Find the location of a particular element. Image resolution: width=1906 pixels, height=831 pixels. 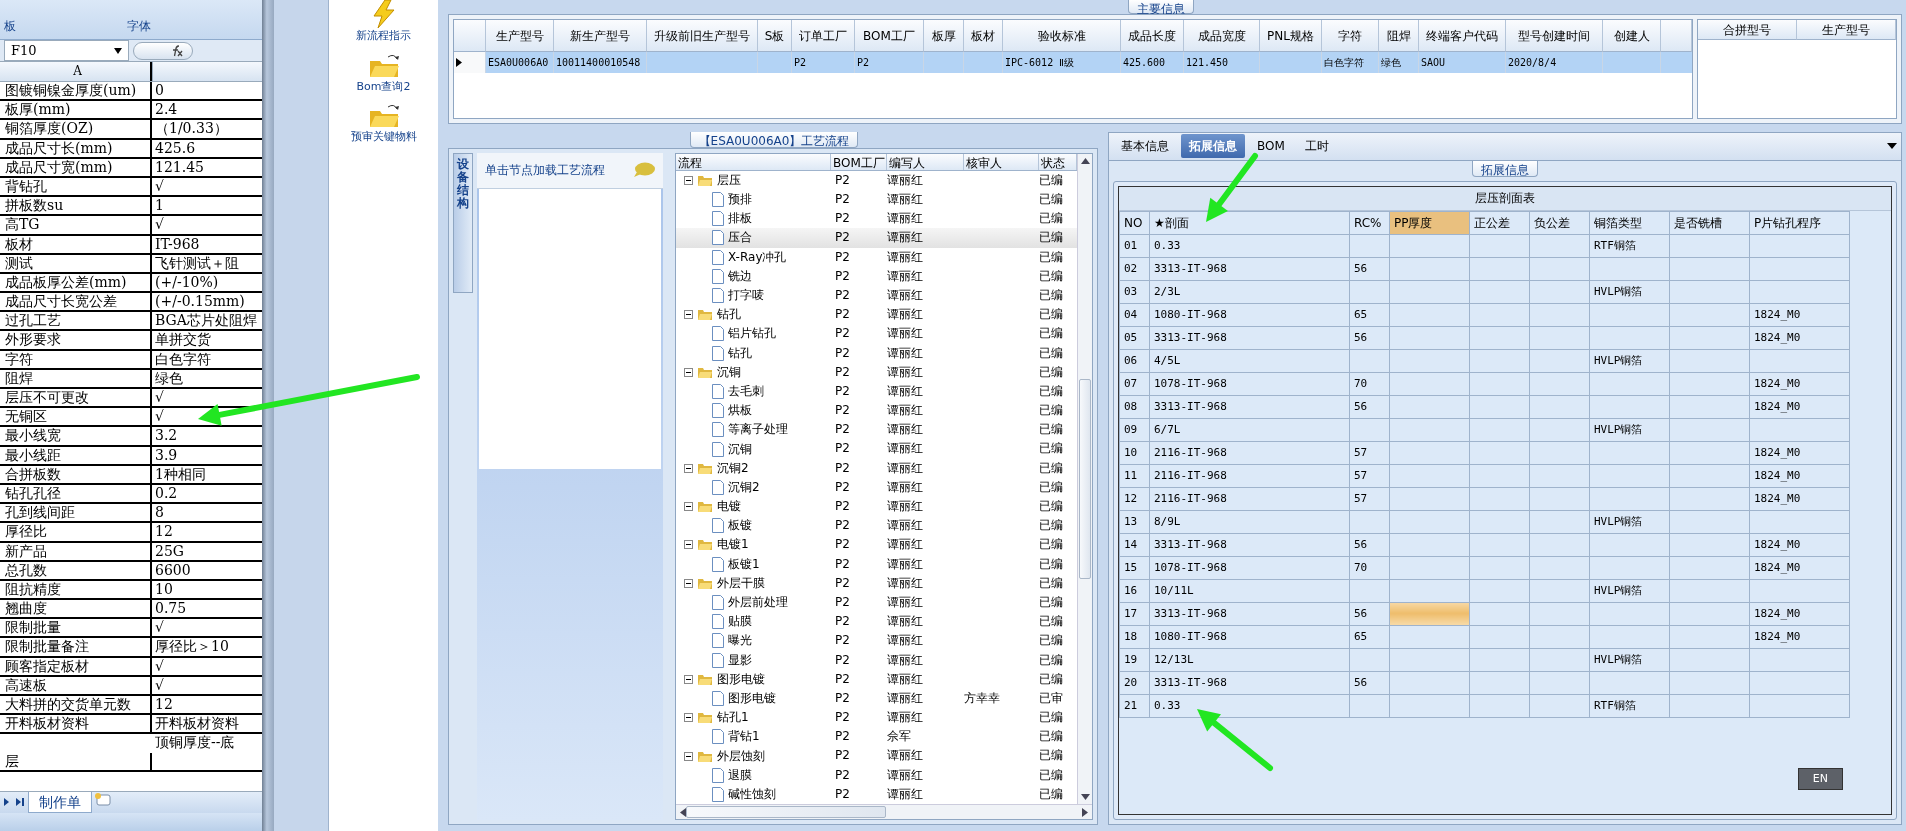

column-header: 型号创建时间 is located at coordinates (1554, 36).